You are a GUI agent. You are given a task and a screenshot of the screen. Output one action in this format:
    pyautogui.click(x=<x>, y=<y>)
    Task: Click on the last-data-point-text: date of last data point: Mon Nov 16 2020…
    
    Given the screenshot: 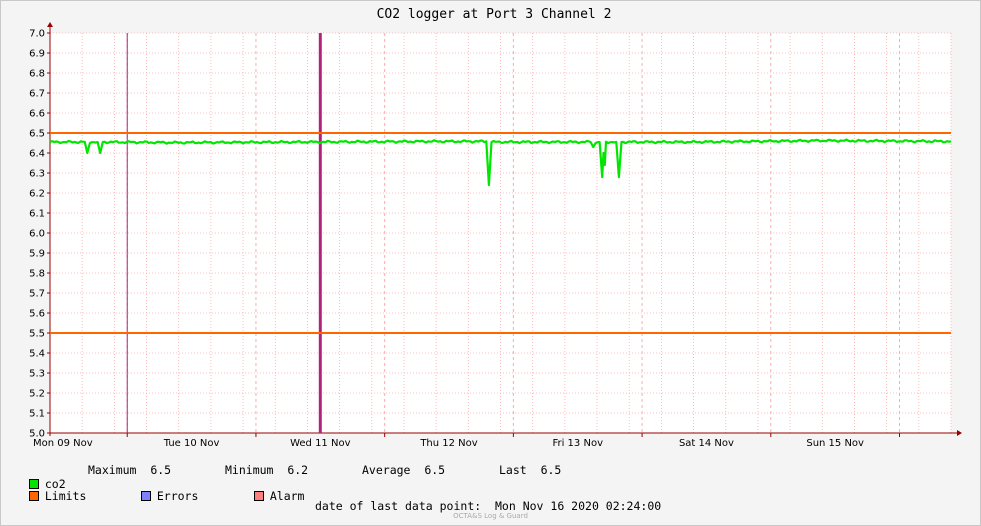 What is the action you would take?
    pyautogui.click(x=488, y=506)
    